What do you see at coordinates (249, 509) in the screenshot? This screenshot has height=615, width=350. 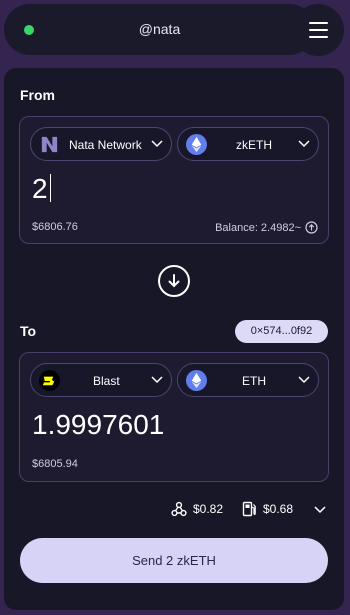 I see `gas-pump-icon` at bounding box center [249, 509].